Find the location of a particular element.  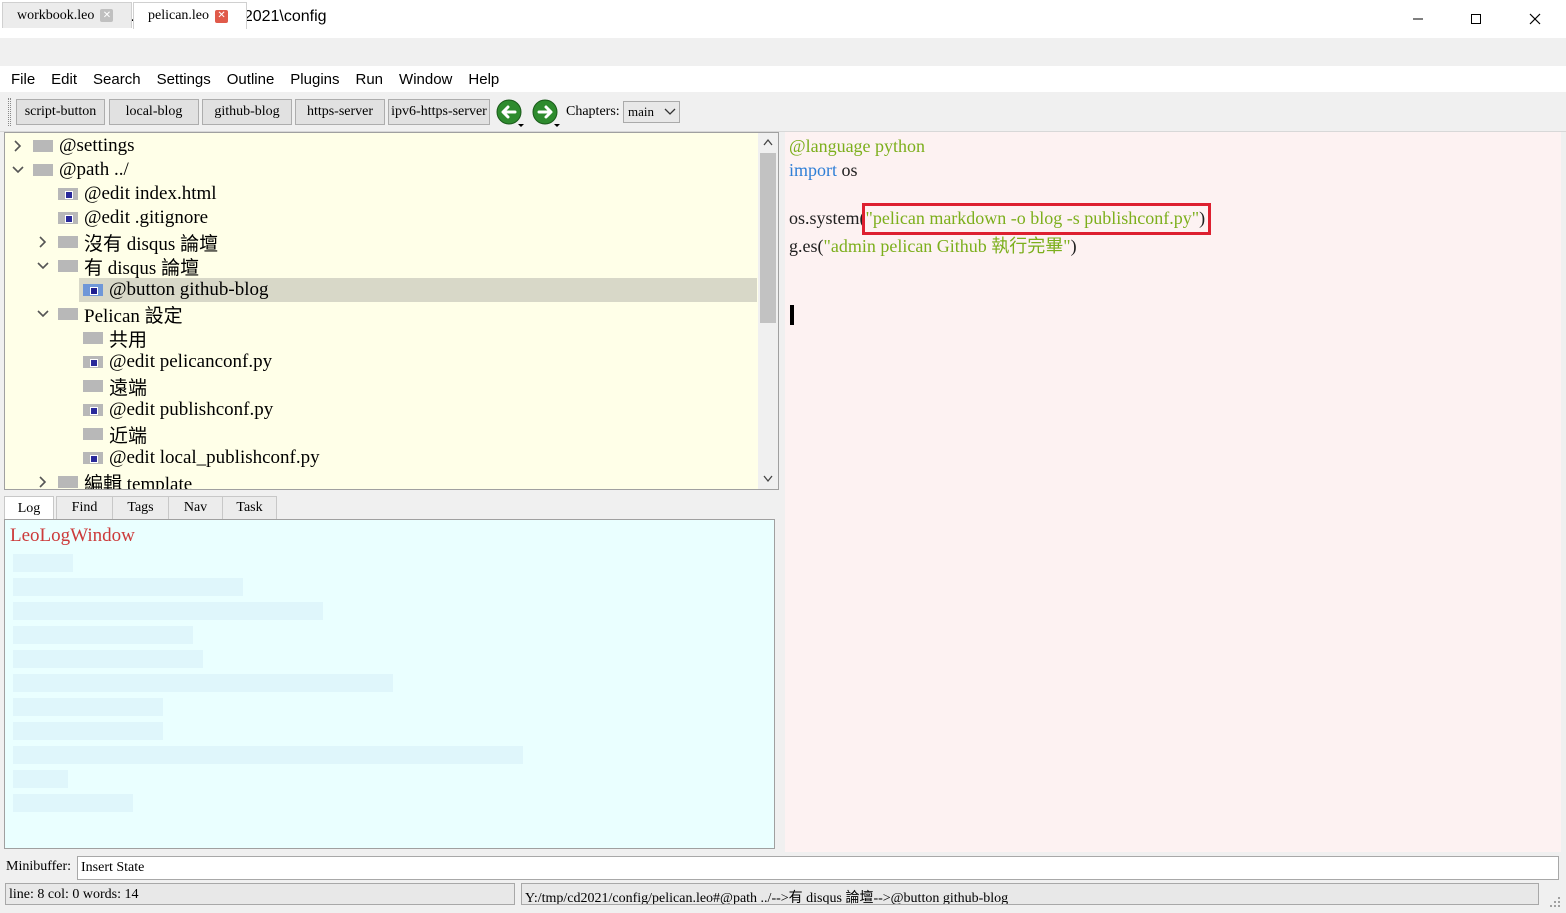

status-line-col: line: 8 col: 0 words: 14 is located at coordinates (260, 894).